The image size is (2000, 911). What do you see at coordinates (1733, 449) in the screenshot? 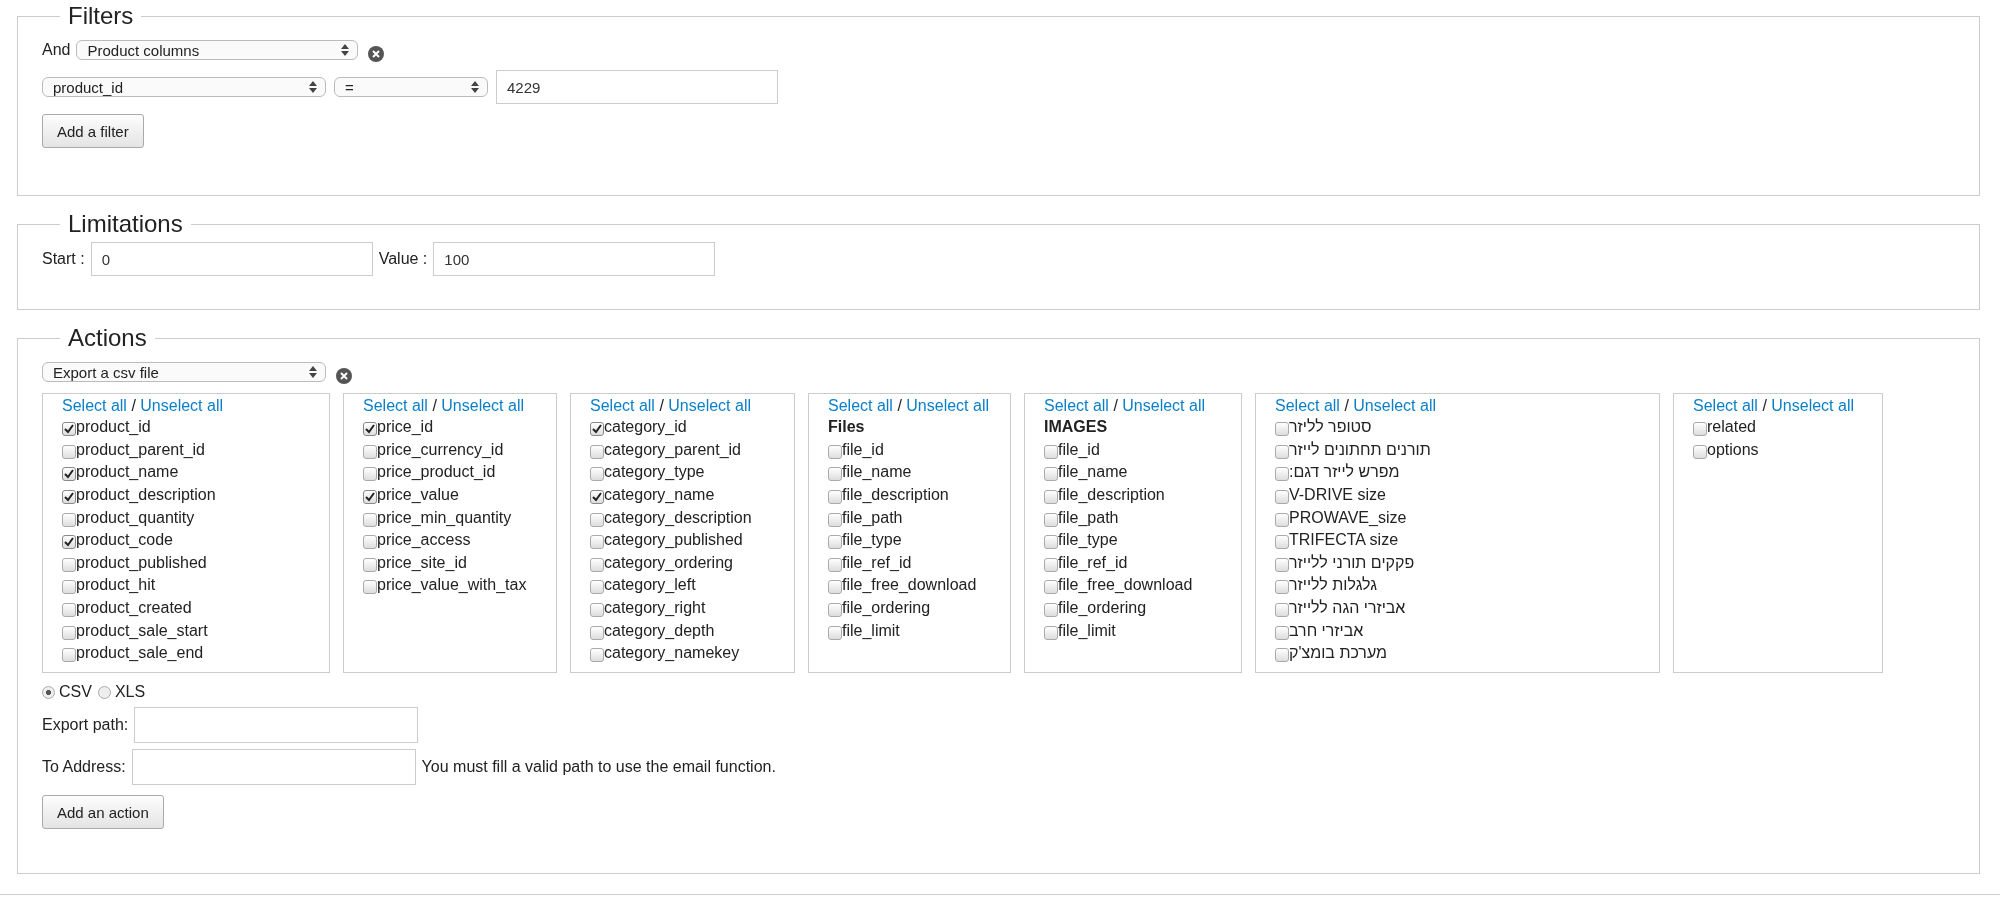
I see `column-label: options` at bounding box center [1733, 449].